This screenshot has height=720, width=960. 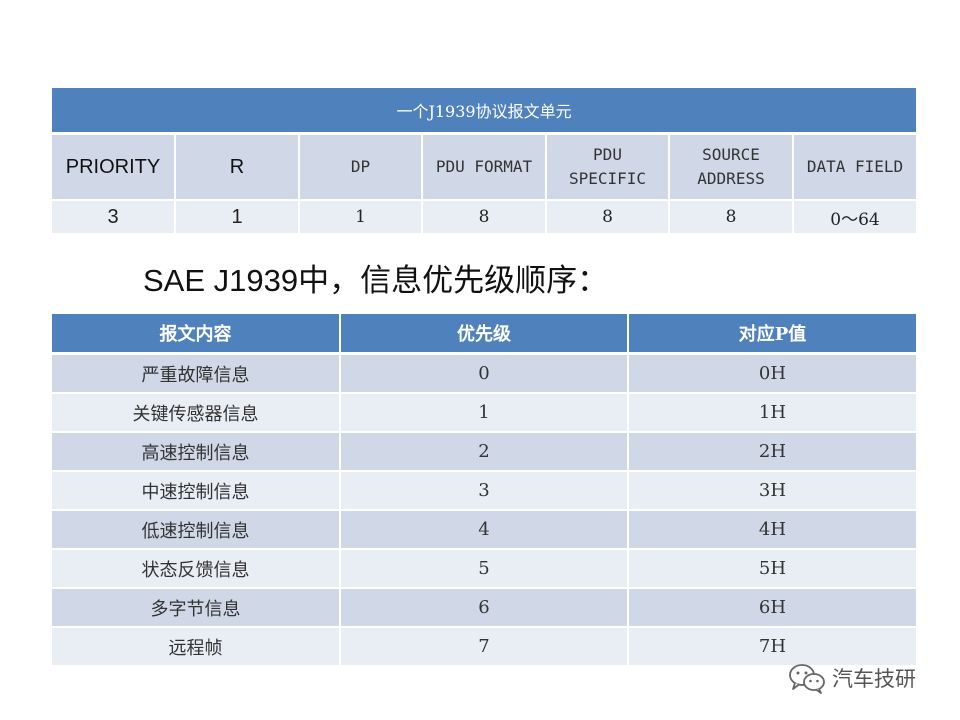 I want to click on table-row: 高速控制信息 2 2H, so click(x=484, y=451).